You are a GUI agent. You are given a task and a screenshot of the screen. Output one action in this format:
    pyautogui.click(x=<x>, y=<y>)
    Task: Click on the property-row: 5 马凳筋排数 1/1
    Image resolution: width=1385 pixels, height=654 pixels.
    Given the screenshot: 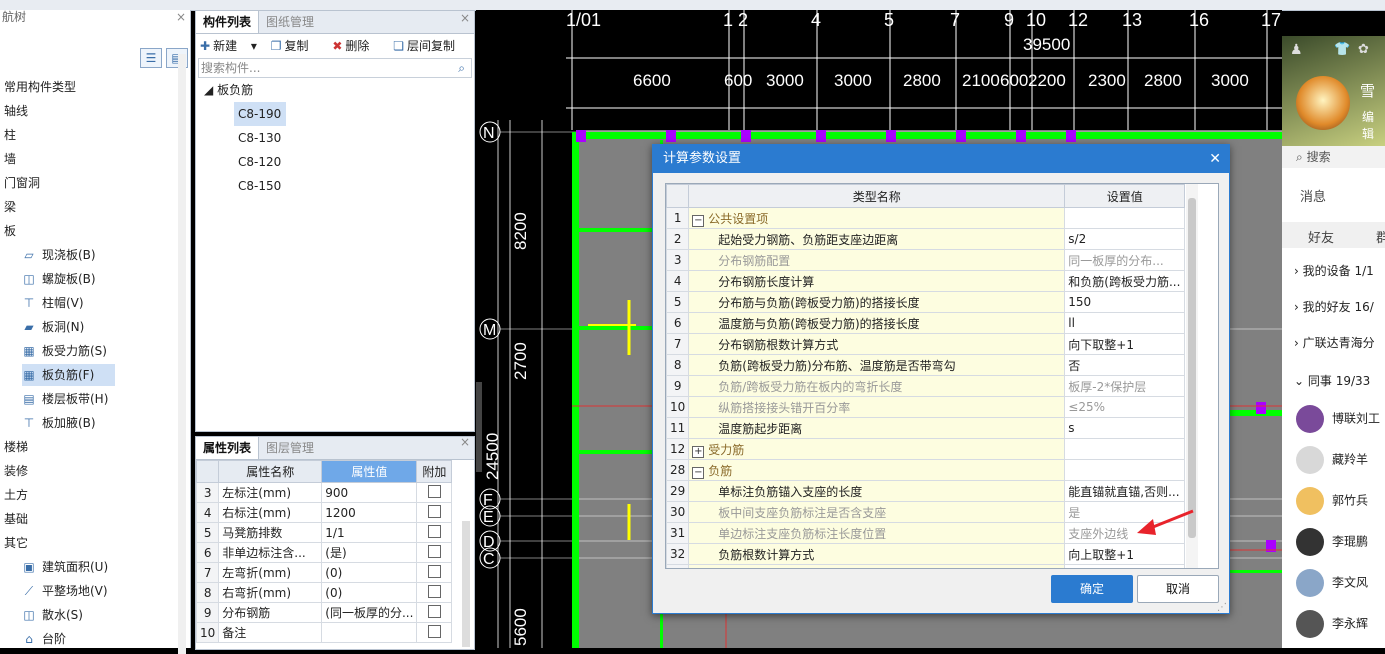 What is the action you would take?
    pyautogui.click(x=324, y=532)
    